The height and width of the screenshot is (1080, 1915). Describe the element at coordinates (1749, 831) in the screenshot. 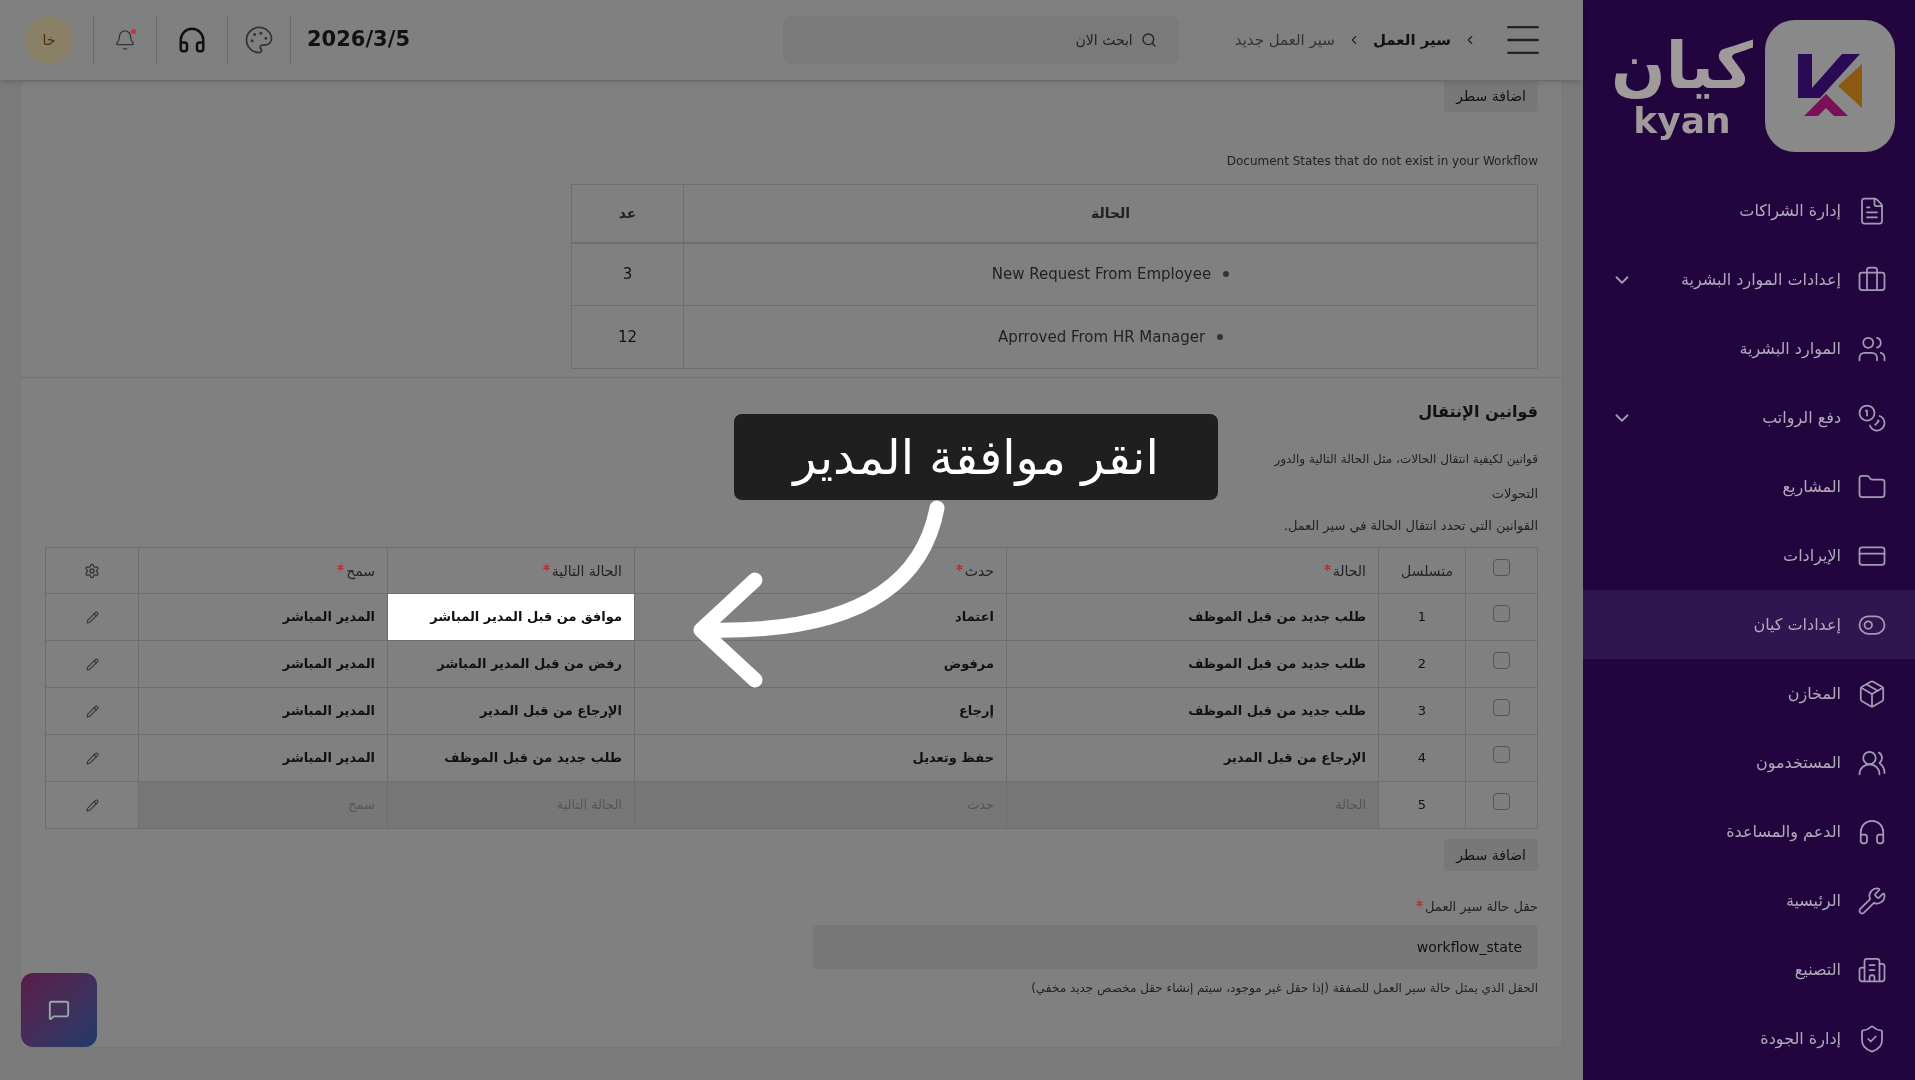

I see `sidebar-item: الدعم والمساعدة` at that location.